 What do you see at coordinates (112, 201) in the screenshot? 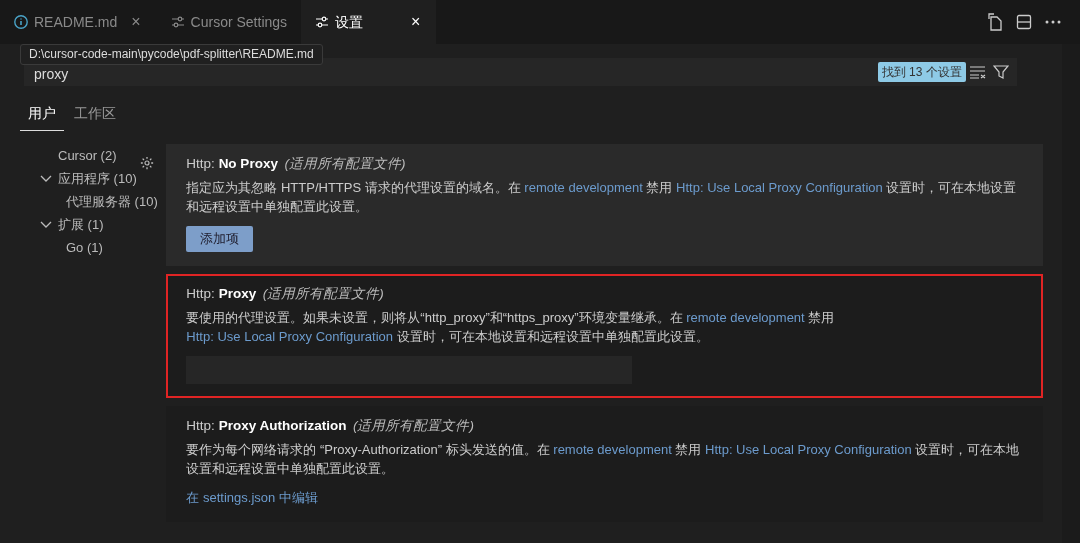
I see `toc-item: 代理服务器 (10)` at bounding box center [112, 201].